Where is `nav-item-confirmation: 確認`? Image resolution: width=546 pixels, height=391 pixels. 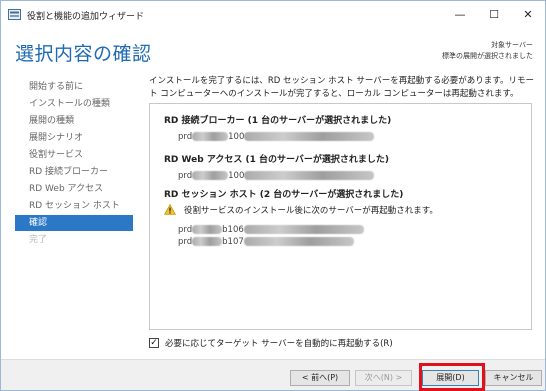
nav-item-confirmation: 確認 is located at coordinates (74, 223).